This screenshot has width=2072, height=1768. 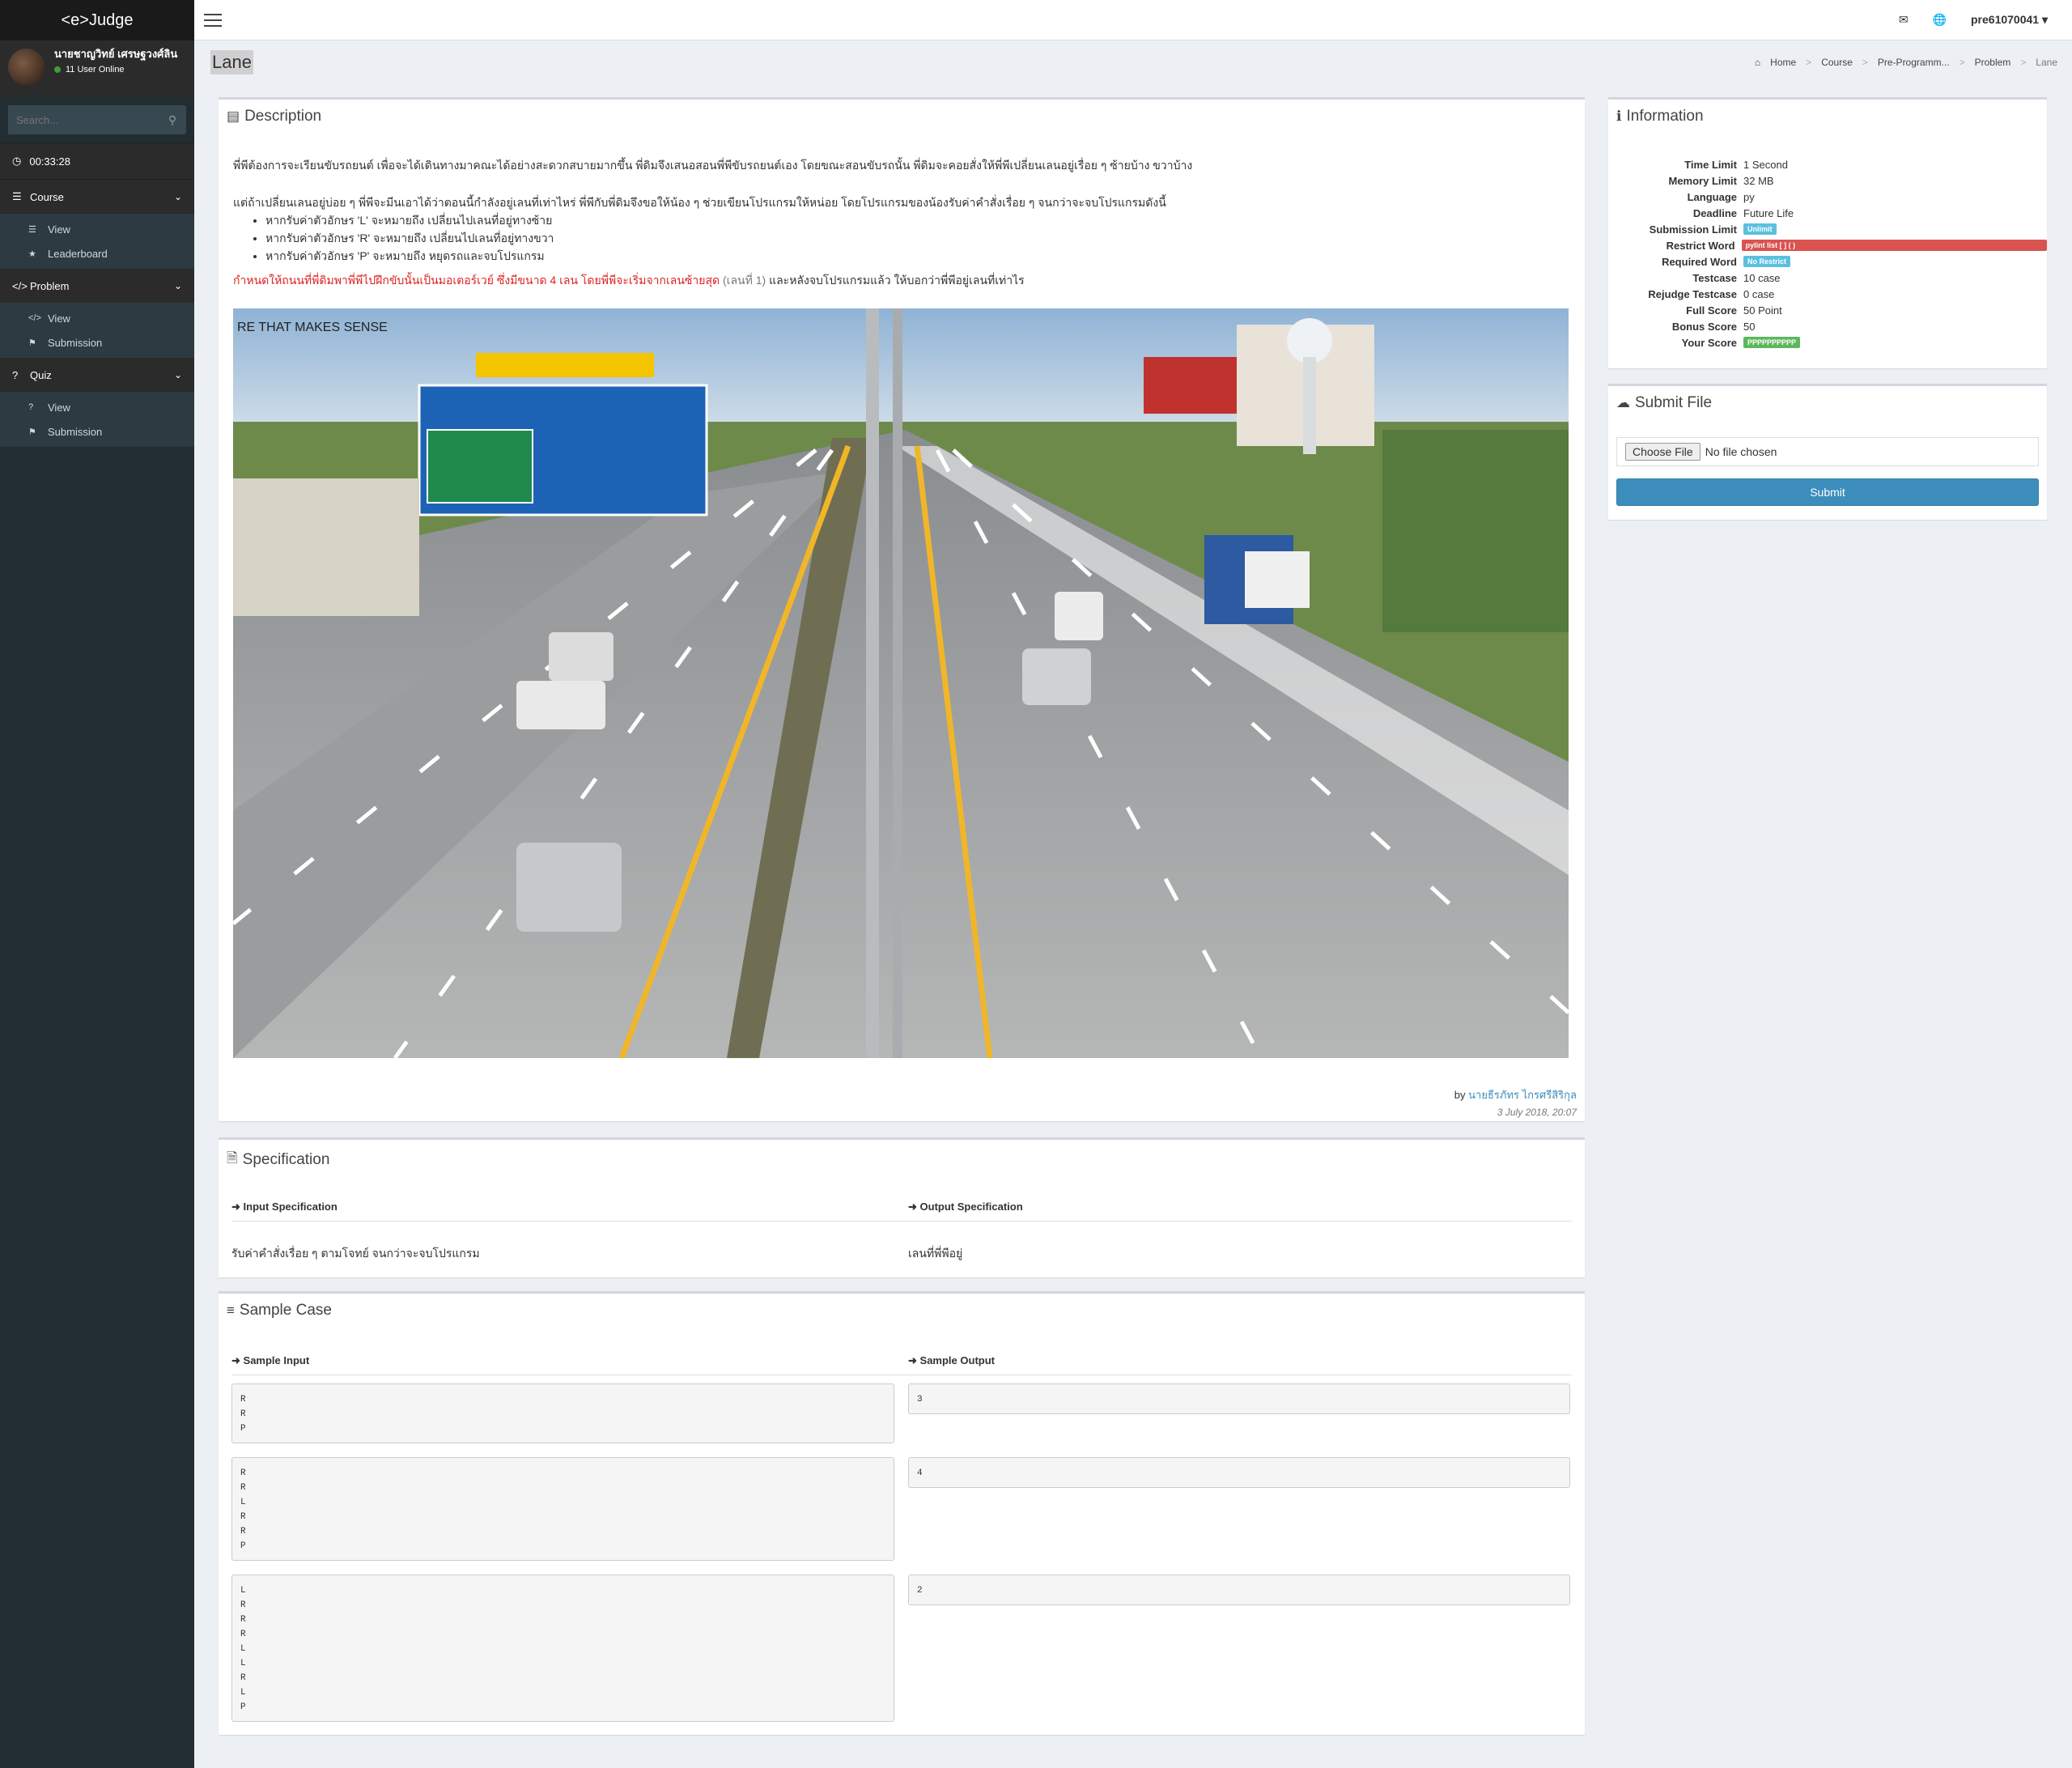 I want to click on submit-file-title: ☁ Submit File, so click(x=1827, y=403).